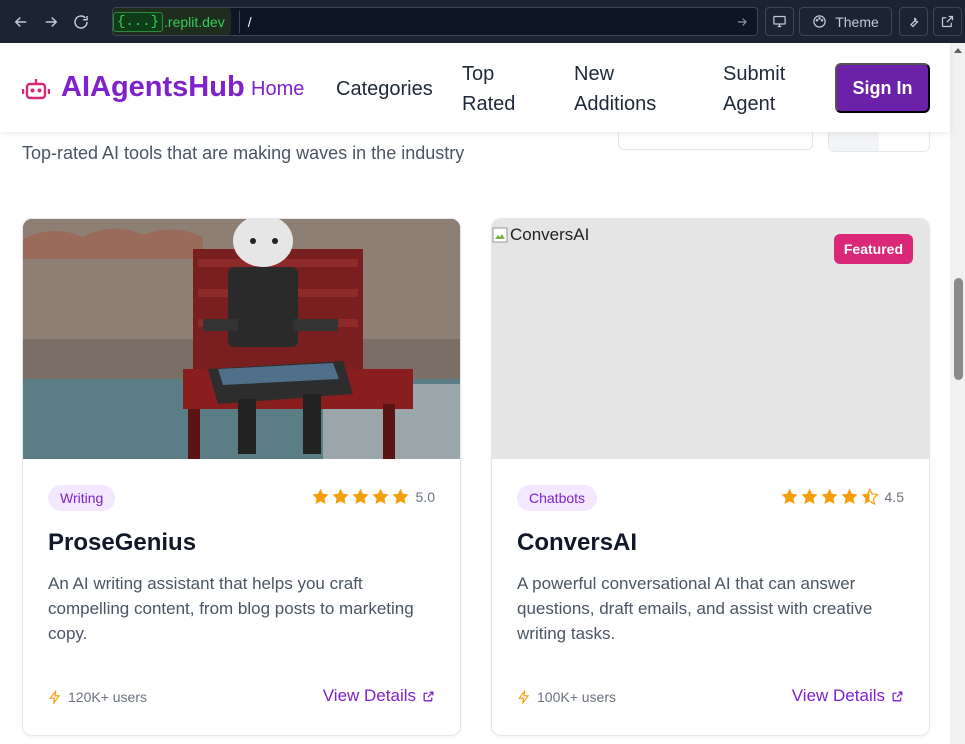 This screenshot has width=965, height=744. I want to click on nav-home: Home, so click(277, 89).